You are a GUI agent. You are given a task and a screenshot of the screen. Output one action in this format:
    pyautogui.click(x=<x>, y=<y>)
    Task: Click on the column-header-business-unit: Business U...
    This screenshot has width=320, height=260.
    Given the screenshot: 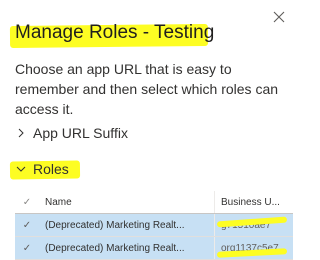 What is the action you would take?
    pyautogui.click(x=254, y=202)
    